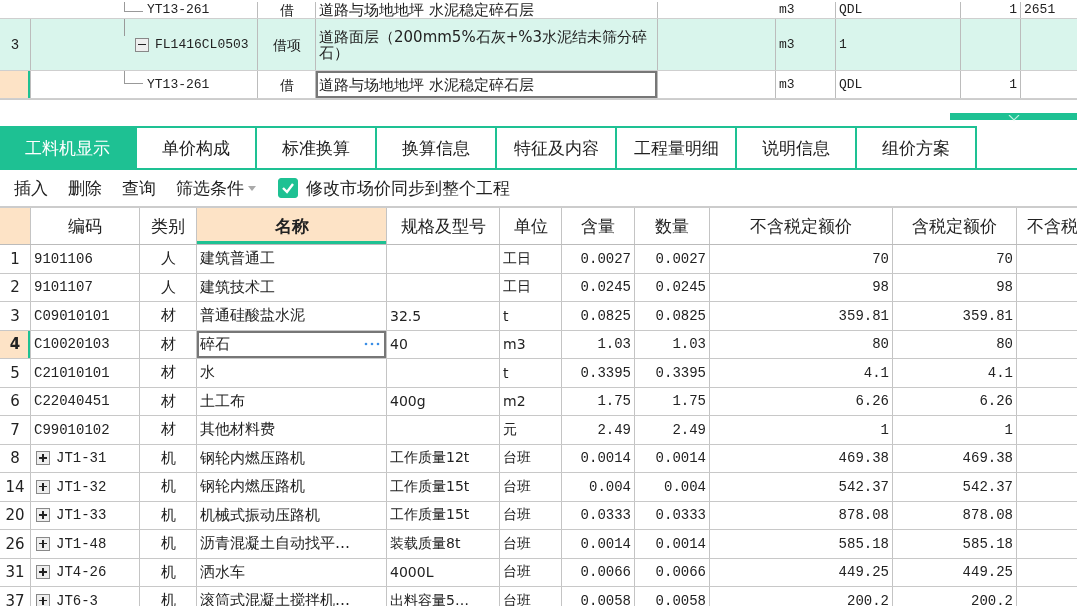  What do you see at coordinates (598, 344) in the screenshot?
I see `table-cell: 1.03` at bounding box center [598, 344].